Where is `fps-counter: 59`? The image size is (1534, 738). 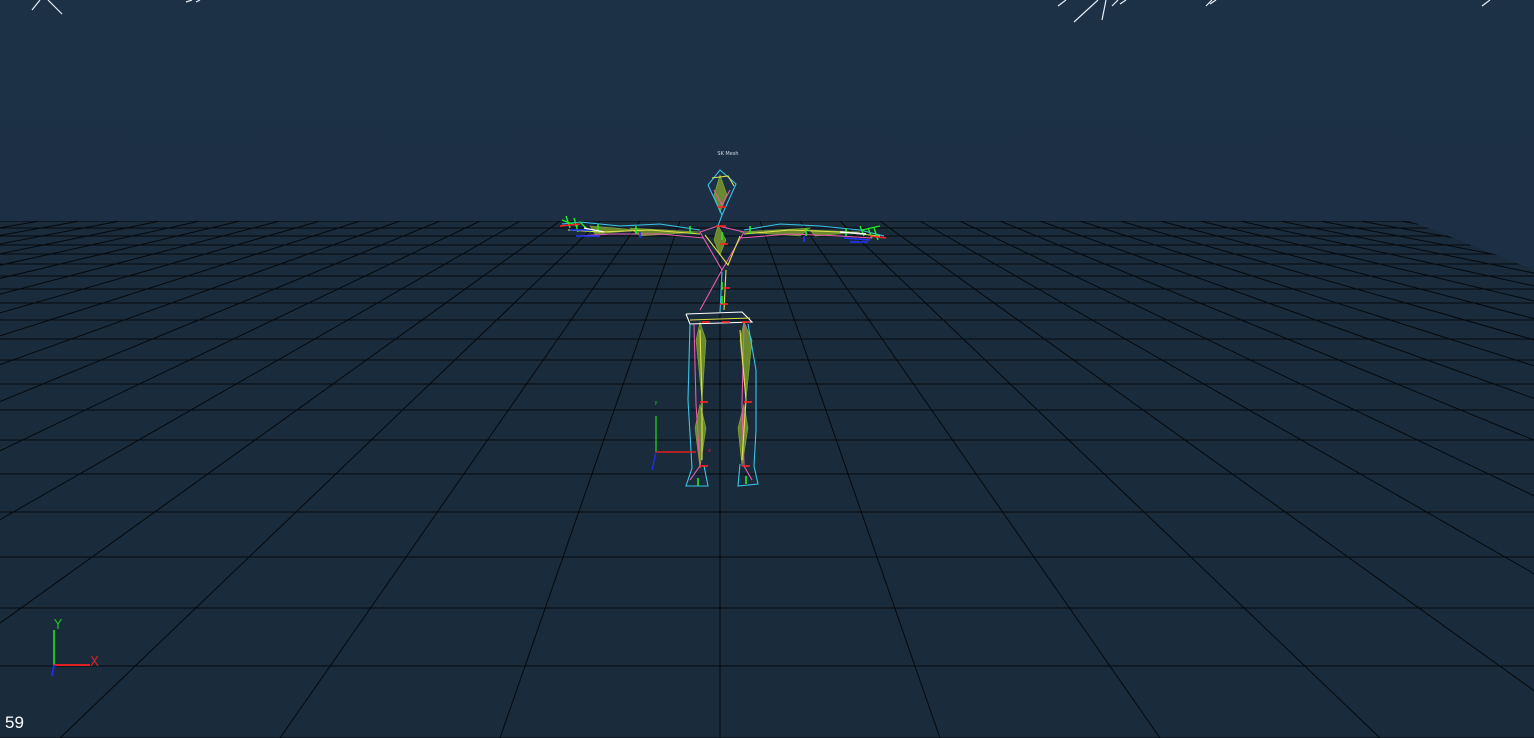
fps-counter: 59 is located at coordinates (14, 722).